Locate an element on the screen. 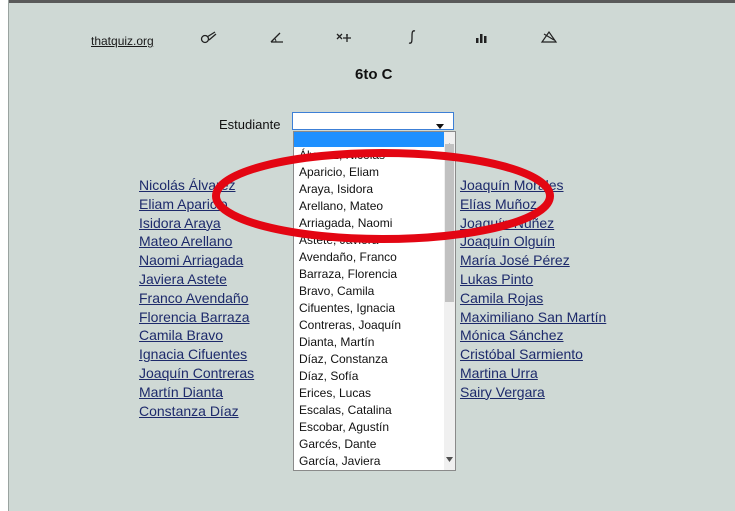 The image size is (735, 511). dropdown-option: Díaz, Sofía is located at coordinates (369, 376).